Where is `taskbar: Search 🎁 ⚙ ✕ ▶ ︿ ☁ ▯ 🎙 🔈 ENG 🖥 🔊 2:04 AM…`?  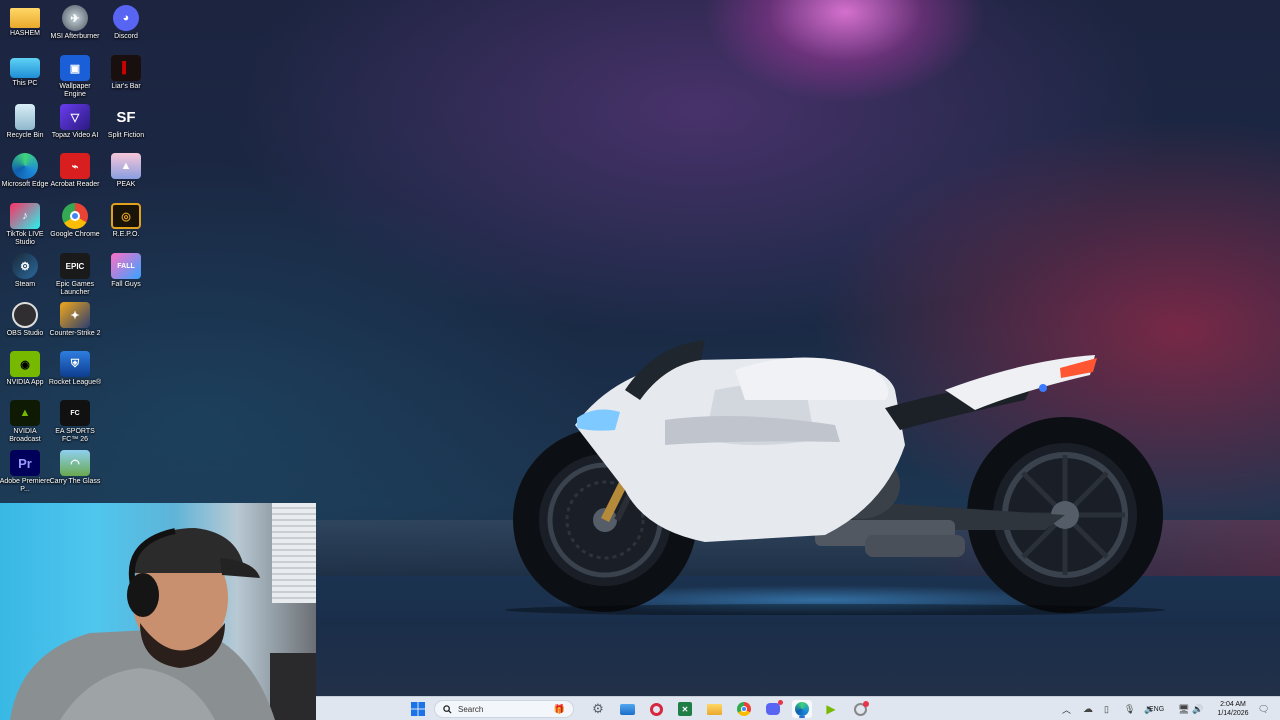
taskbar: Search 🎁 ⚙ ✕ ▶ ︿ ☁ ▯ 🎙 🔈 ENG 🖥 🔊 2:04 AM… is located at coordinates (798, 708).